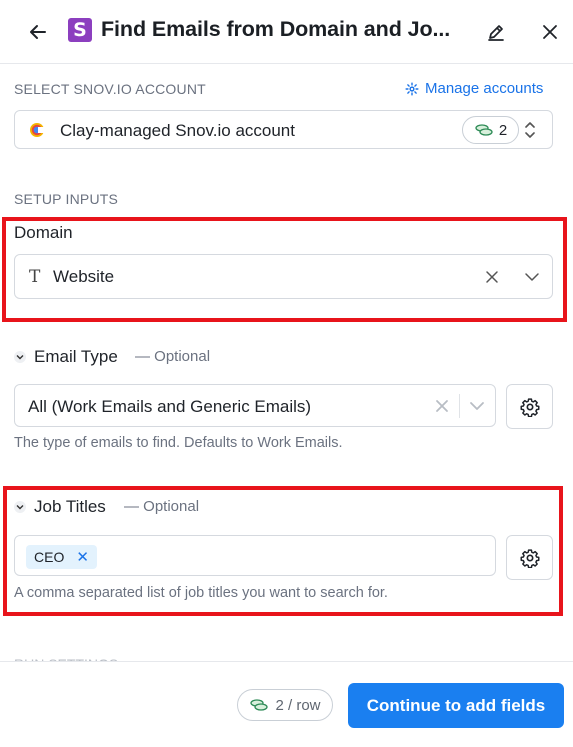  I want to click on email-type-label: Email Type, so click(76, 356).